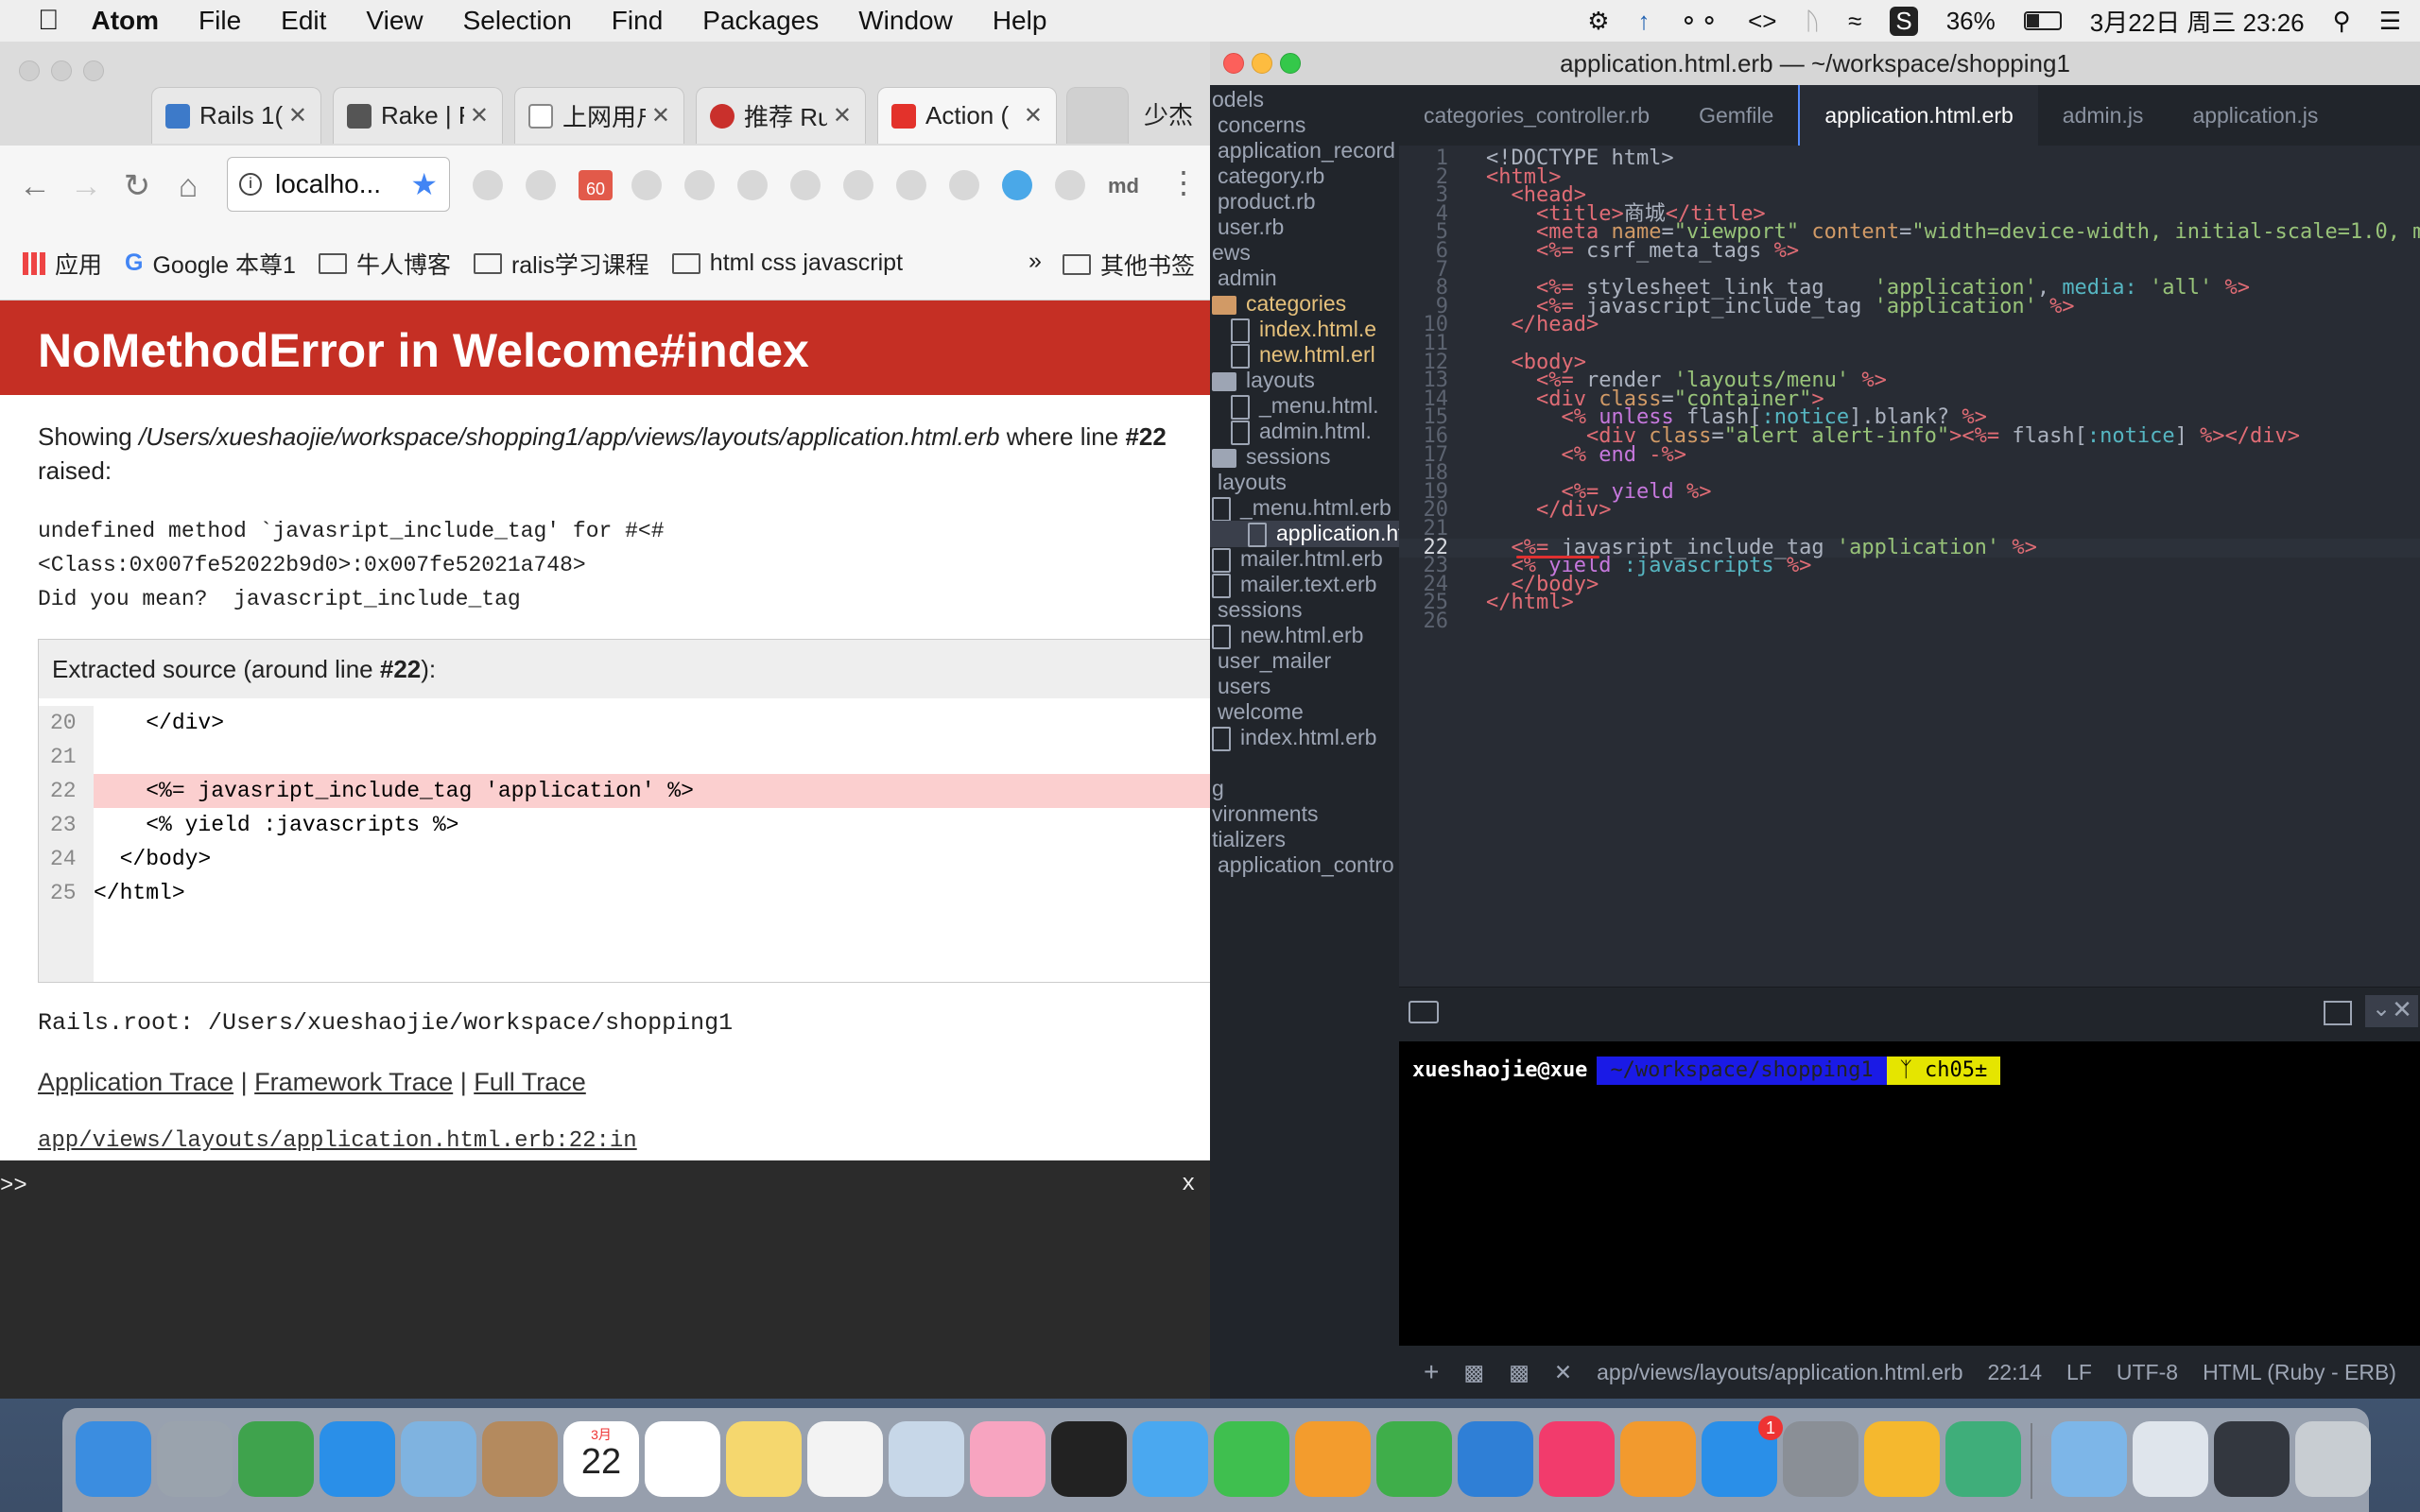 The image size is (2420, 1512). What do you see at coordinates (964, 185) in the screenshot?
I see `extension-leaf-icon` at bounding box center [964, 185].